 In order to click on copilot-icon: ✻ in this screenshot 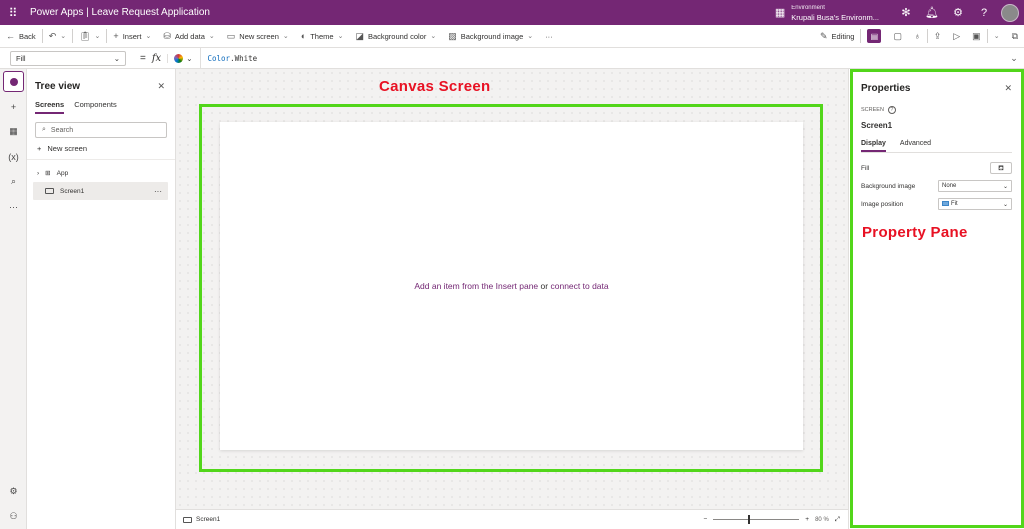, I will do `click(906, 12)`.